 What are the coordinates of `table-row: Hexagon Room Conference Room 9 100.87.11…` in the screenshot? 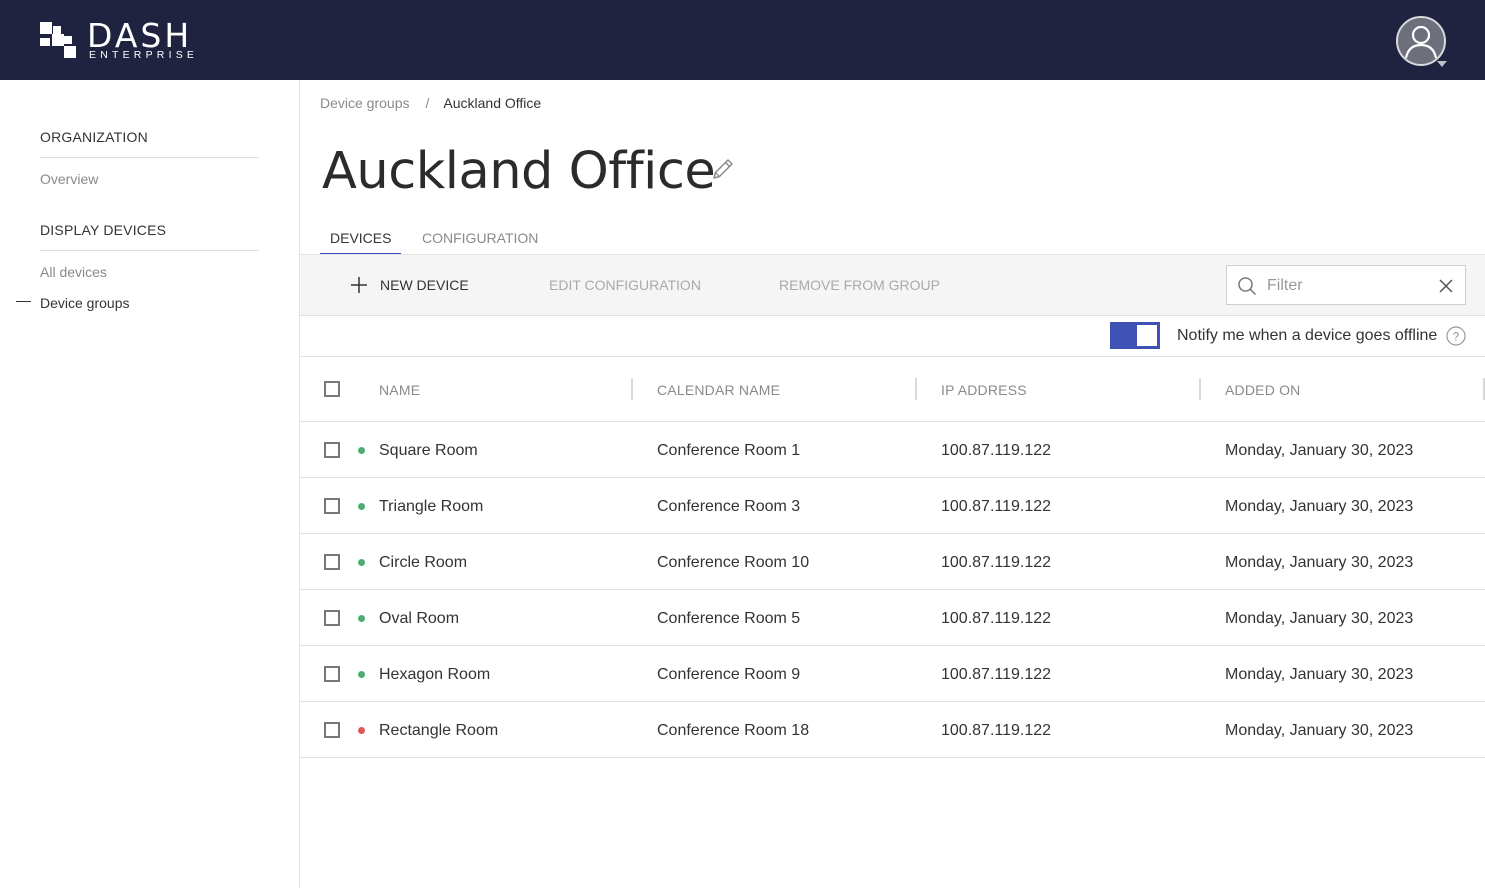 It's located at (892, 674).